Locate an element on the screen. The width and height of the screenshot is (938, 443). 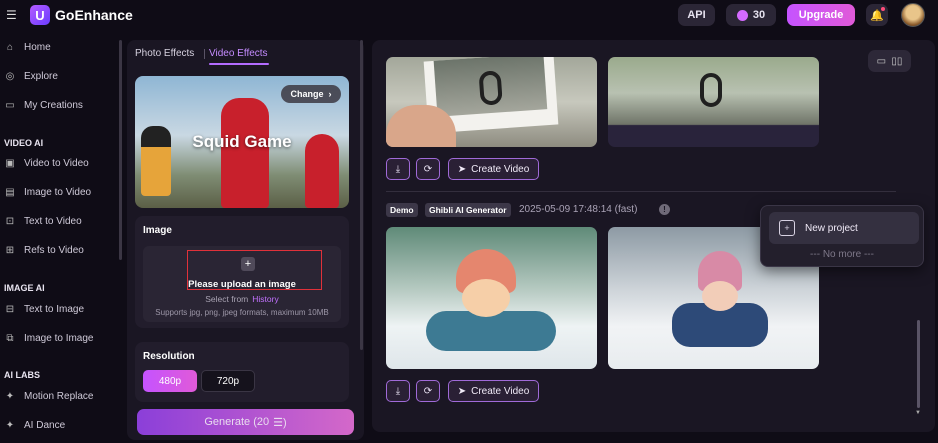
project-popup: + New project --- No more --- is located at coordinates (842, 236).